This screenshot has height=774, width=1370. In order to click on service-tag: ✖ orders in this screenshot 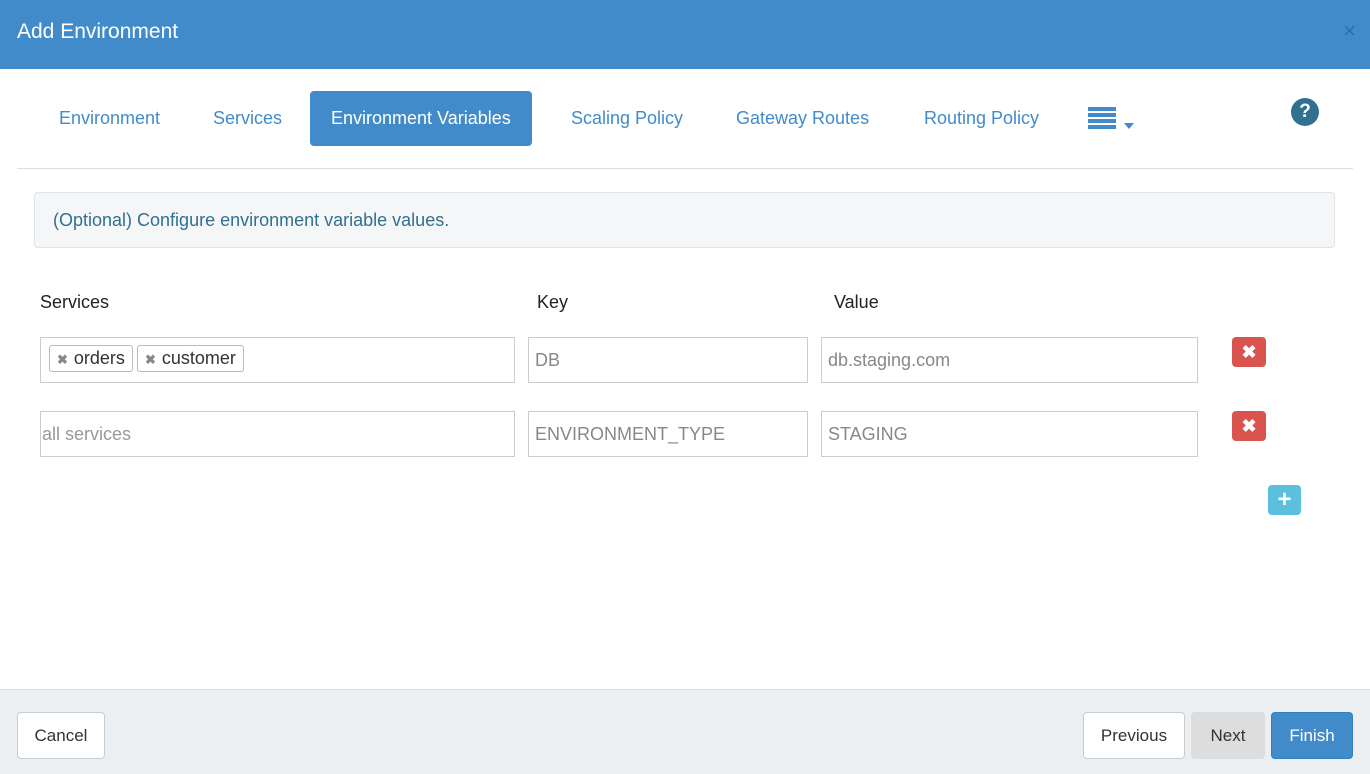, I will do `click(91, 358)`.